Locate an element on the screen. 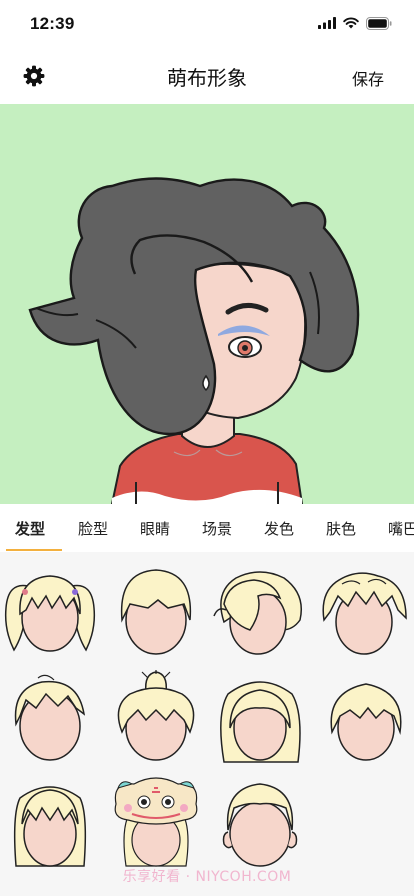  wifi-icon is located at coordinates (351, 23).